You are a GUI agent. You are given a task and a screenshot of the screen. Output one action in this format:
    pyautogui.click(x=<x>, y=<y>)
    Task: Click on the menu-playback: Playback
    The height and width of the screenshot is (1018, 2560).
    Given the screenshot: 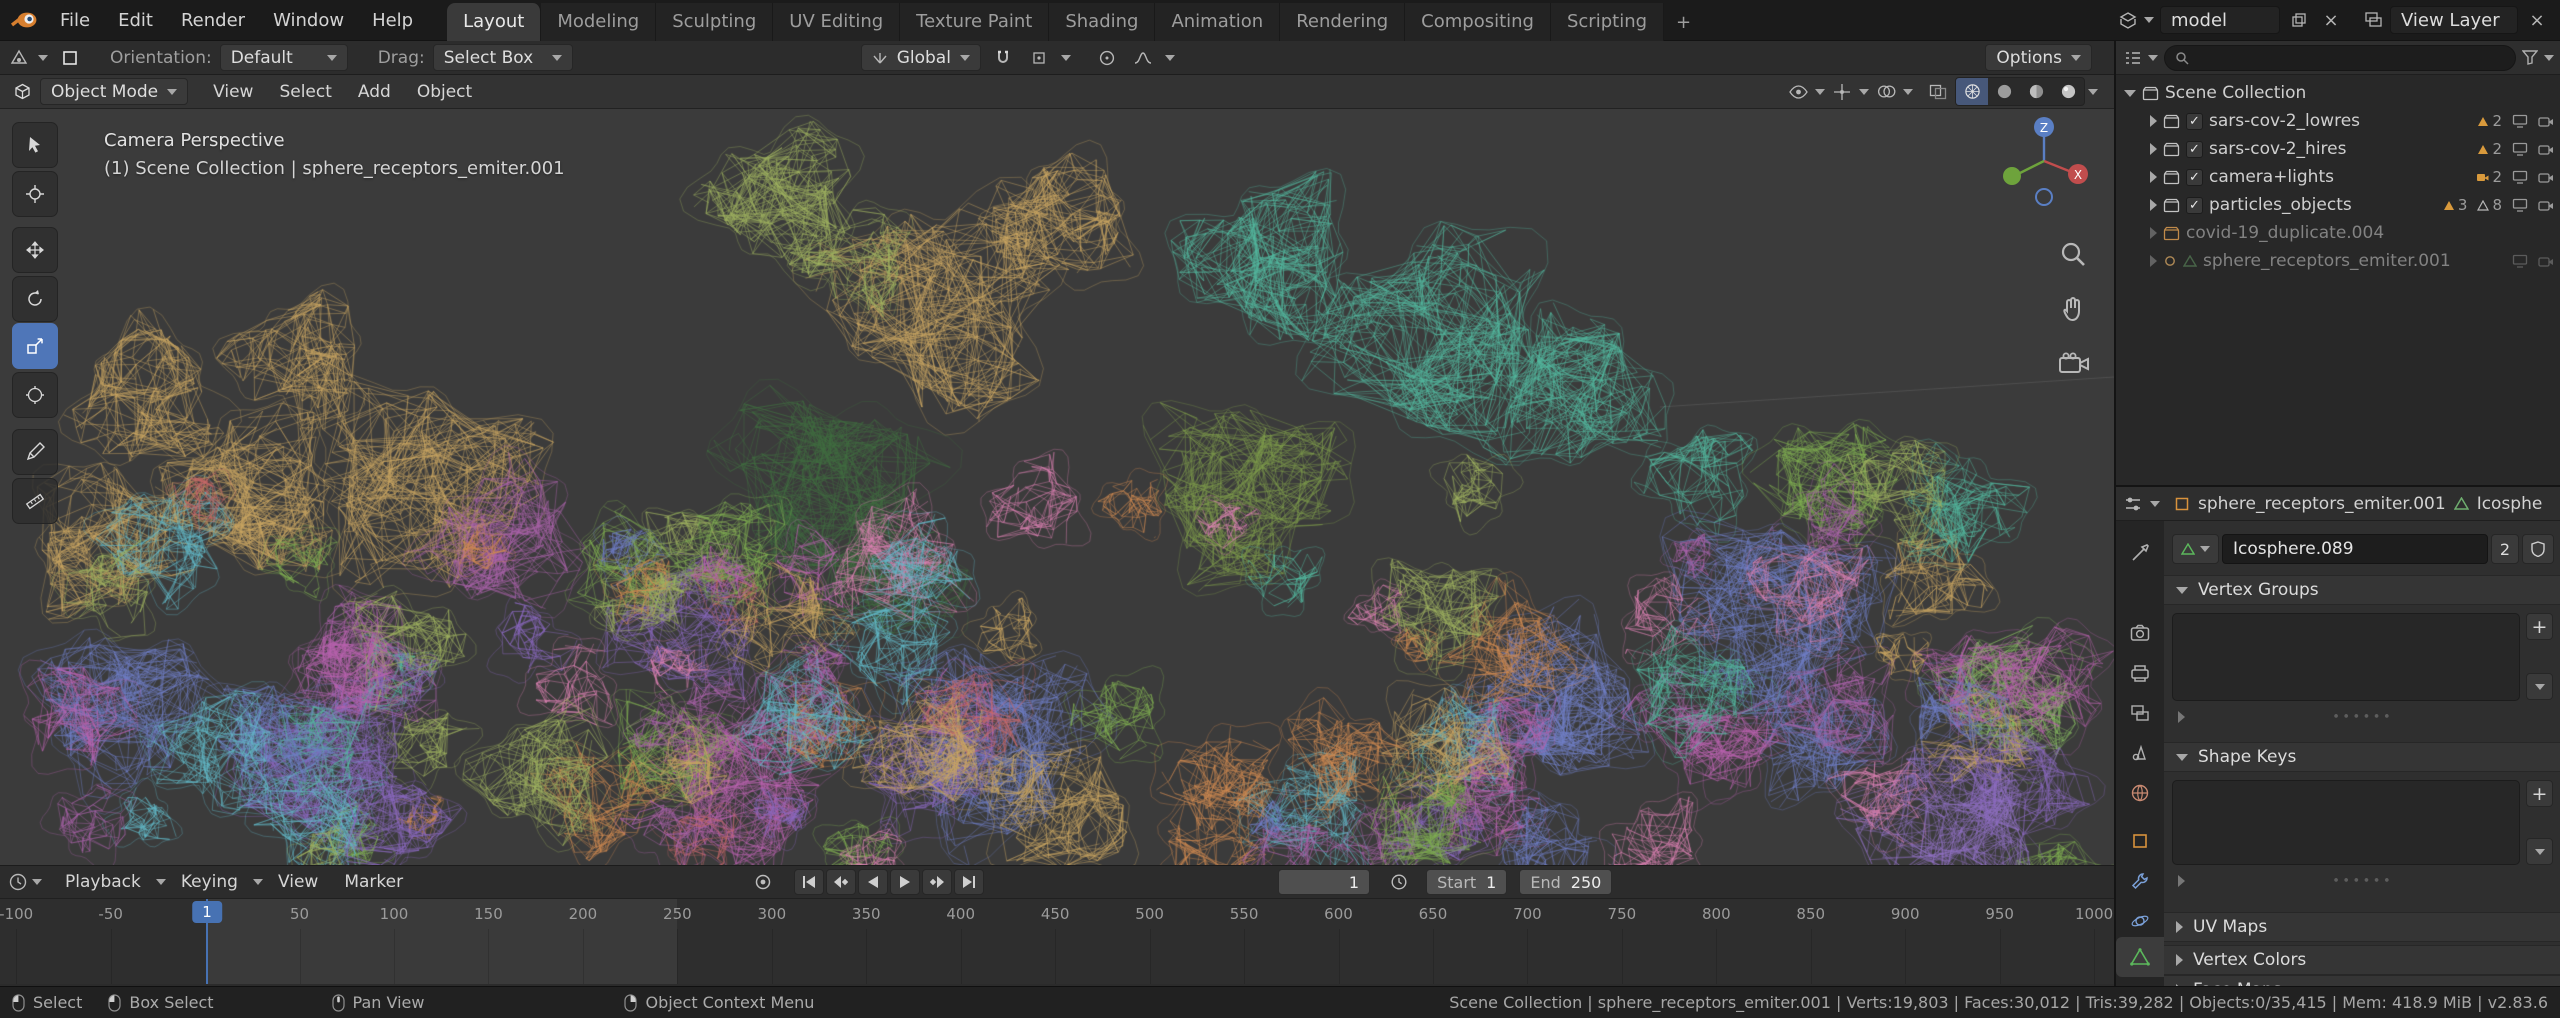 What is the action you would take?
    pyautogui.click(x=103, y=882)
    